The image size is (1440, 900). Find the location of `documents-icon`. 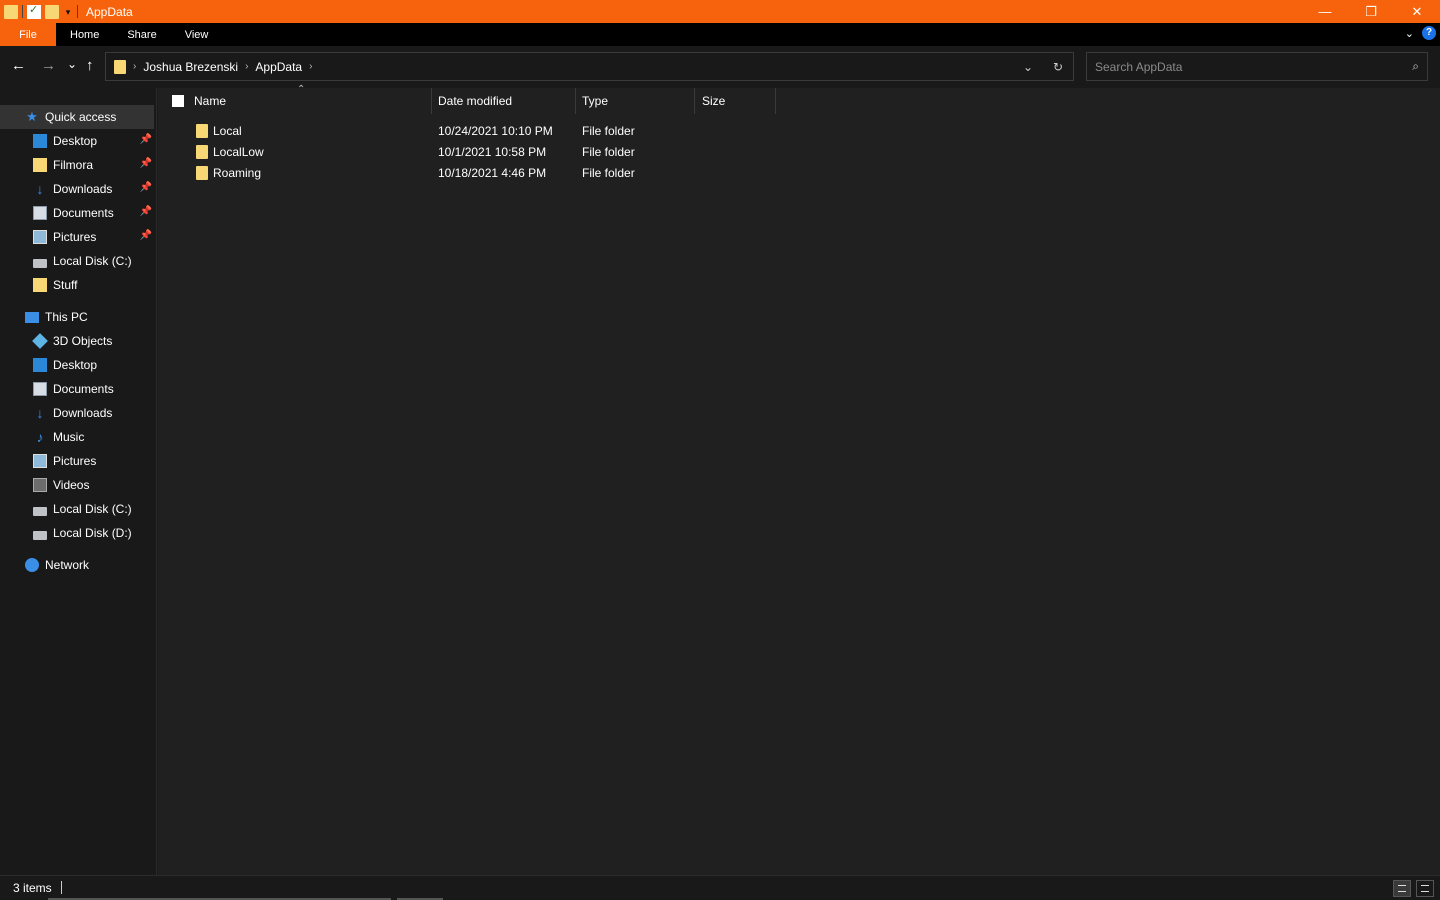

documents-icon is located at coordinates (40, 389).